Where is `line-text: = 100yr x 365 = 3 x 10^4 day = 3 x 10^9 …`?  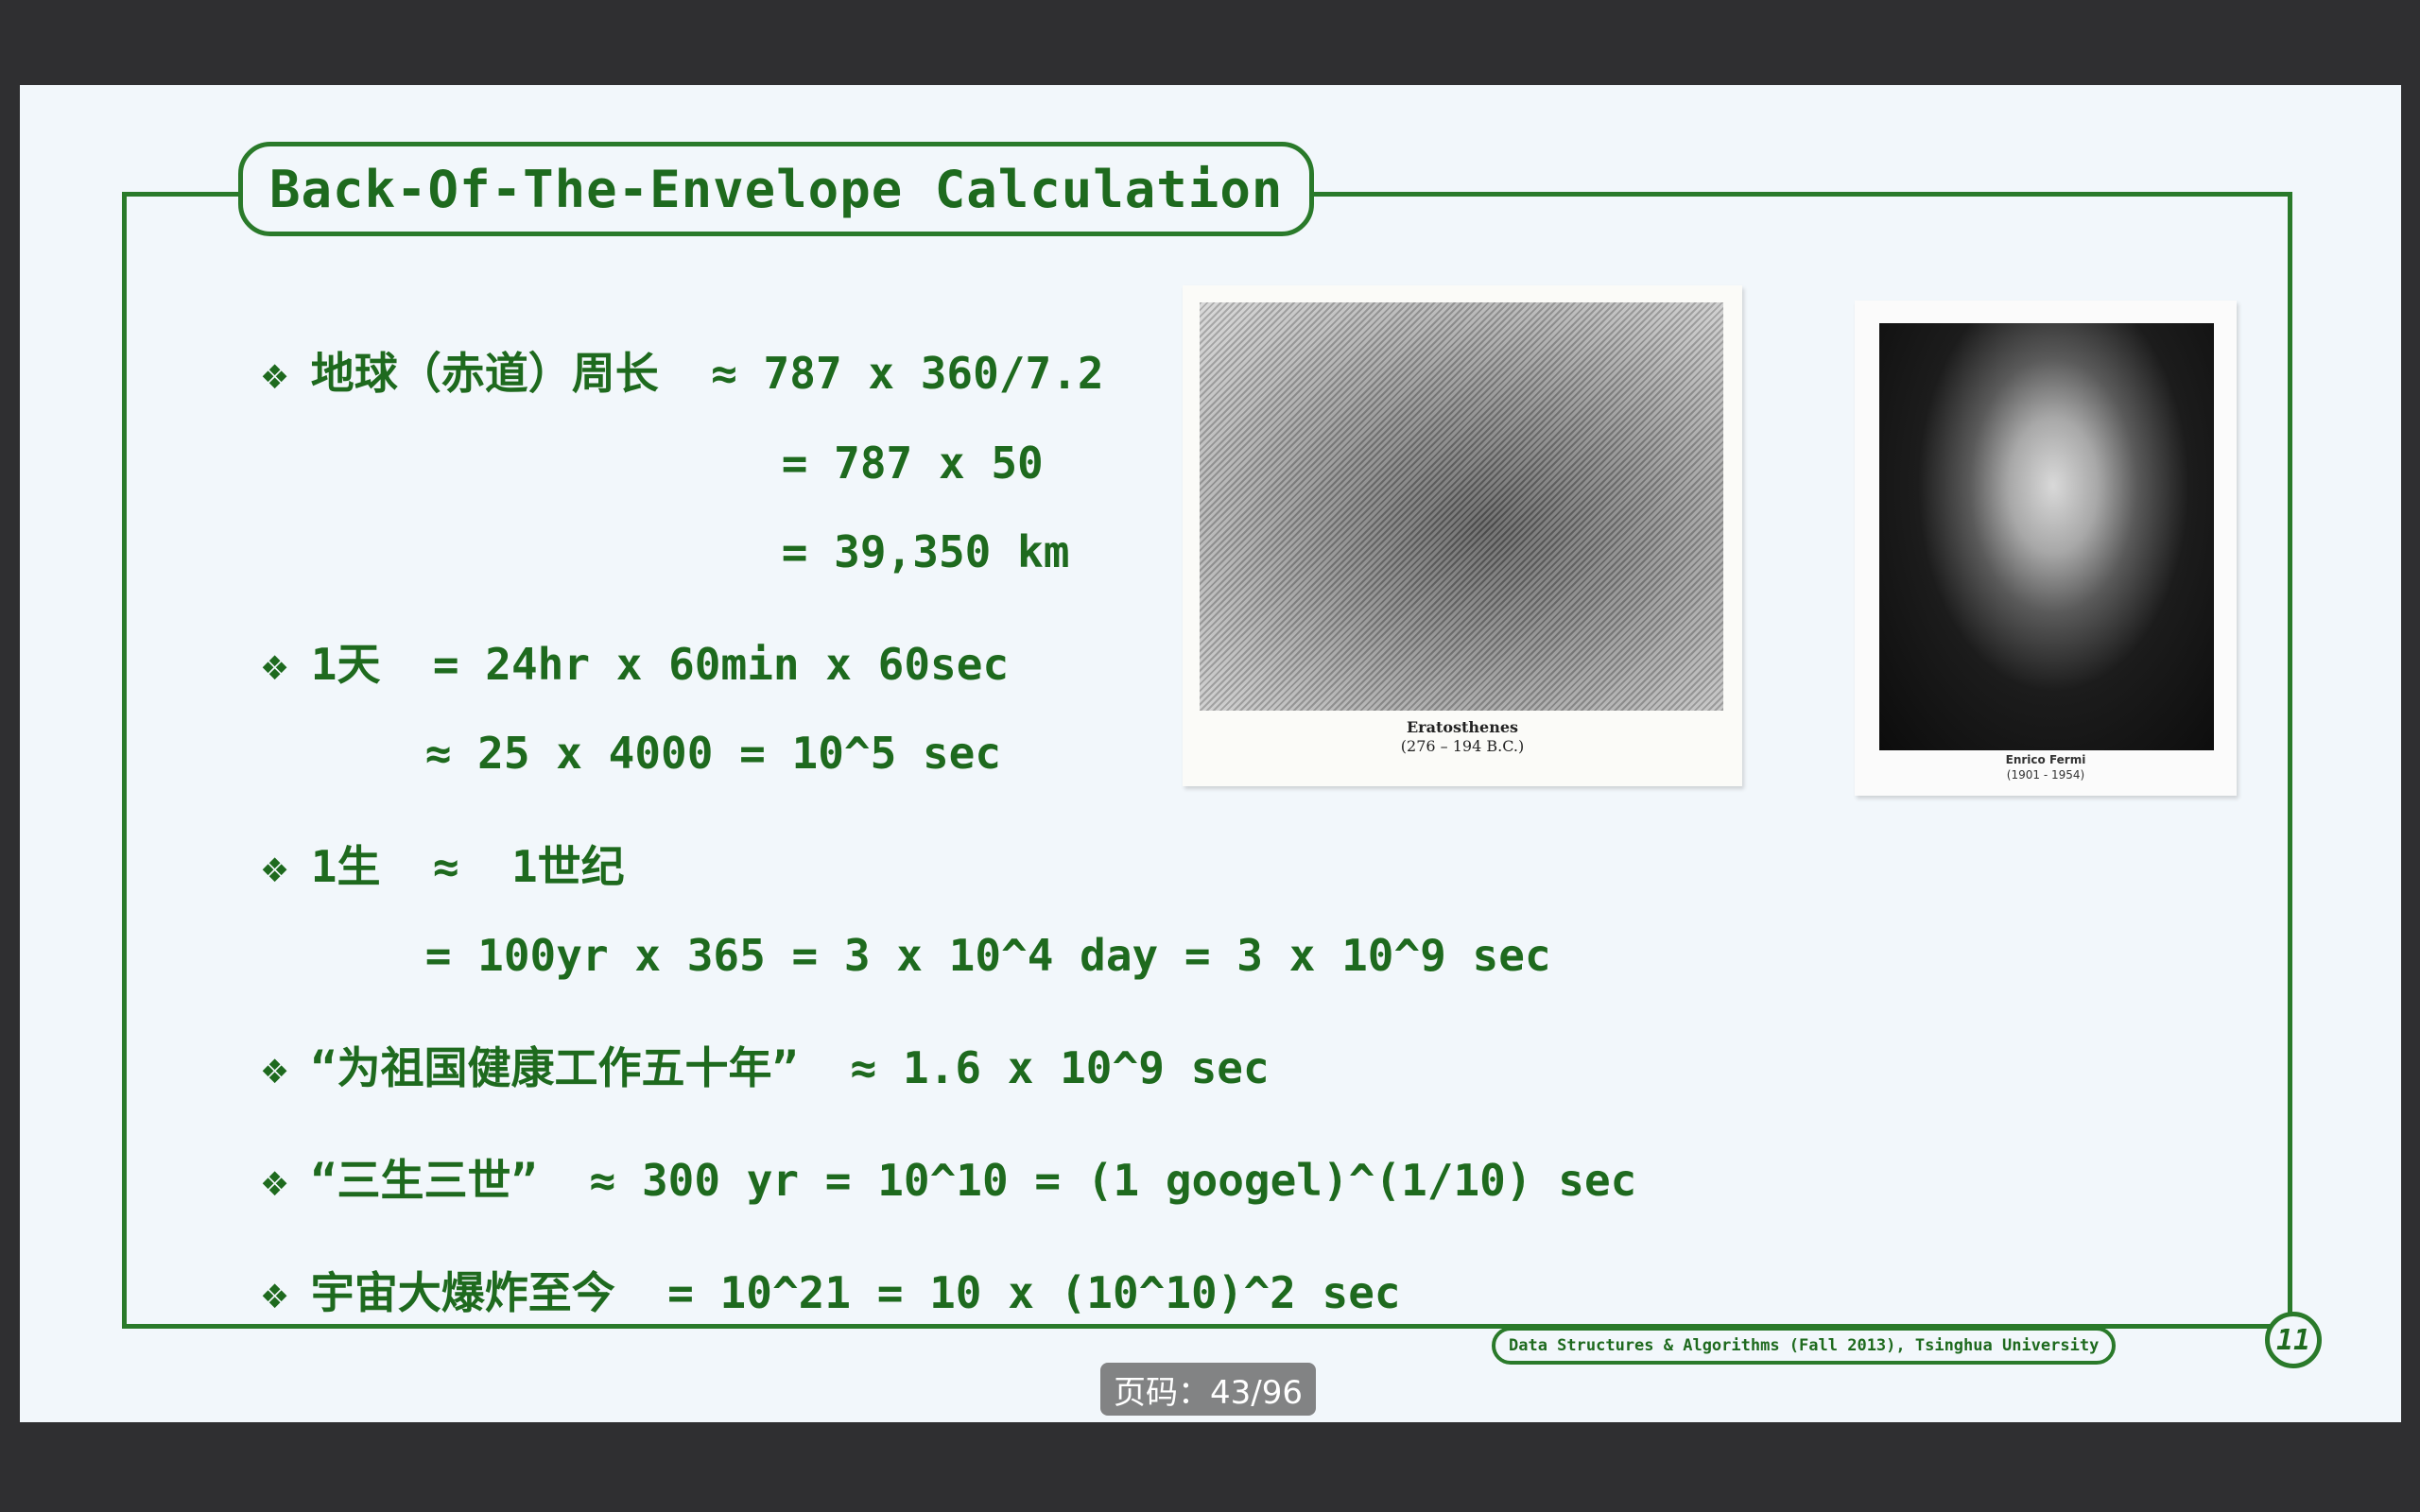
line-text: = 100yr x 365 = 3 x 10^4 day = 3 x 10^9 … is located at coordinates (987, 955).